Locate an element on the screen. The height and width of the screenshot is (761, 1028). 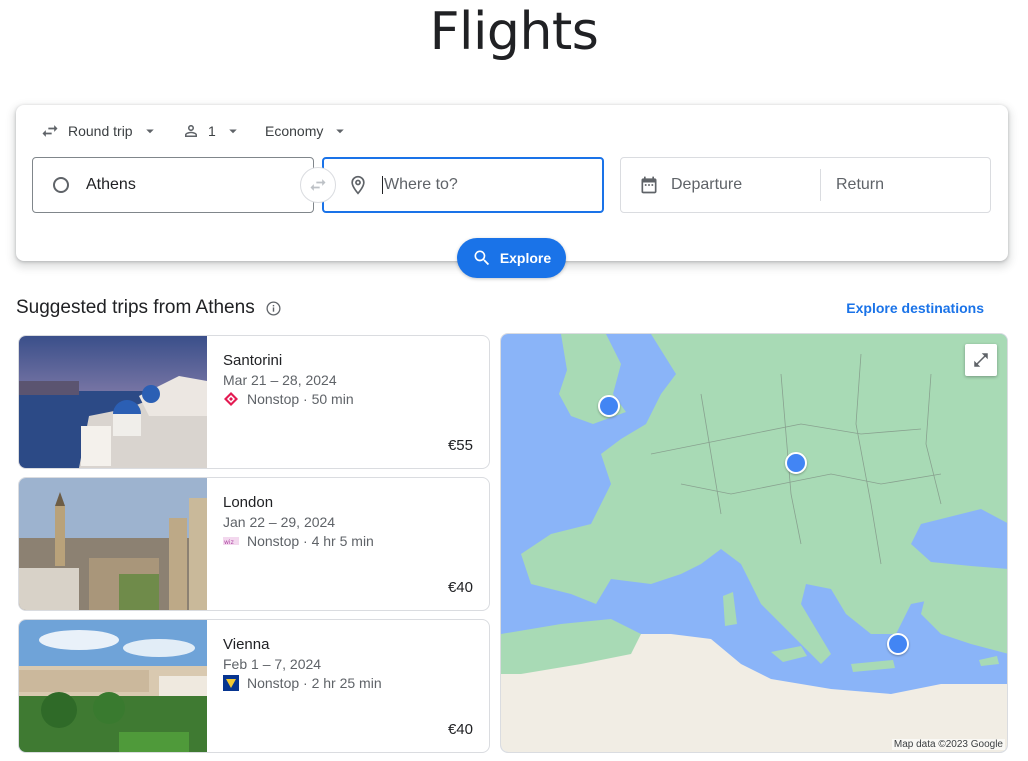
cabin-class-select: Economy is located at coordinates (307, 131).